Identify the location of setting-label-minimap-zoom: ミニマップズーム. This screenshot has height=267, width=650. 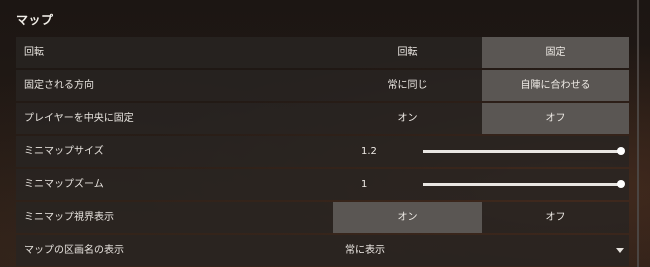
(64, 184).